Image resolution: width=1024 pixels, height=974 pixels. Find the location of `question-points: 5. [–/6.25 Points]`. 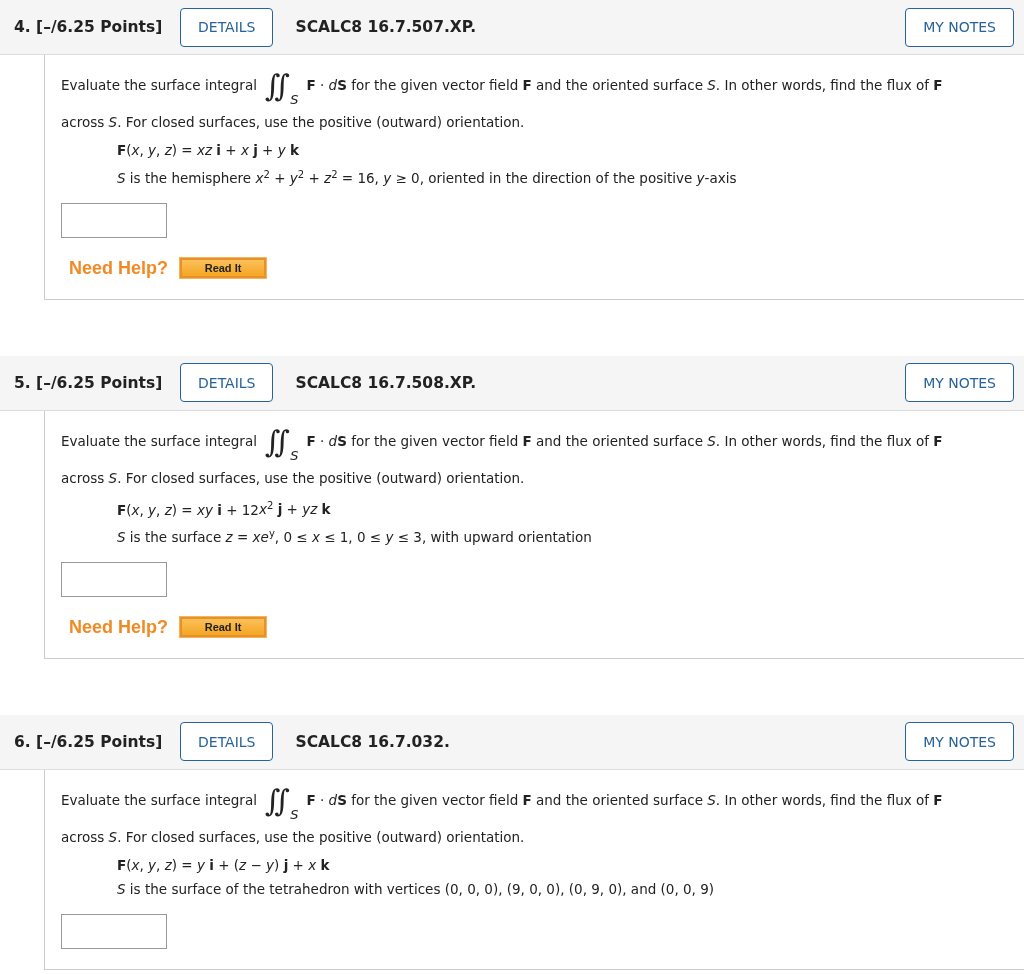

question-points: 5. [–/6.25 Points] is located at coordinates (89, 382).